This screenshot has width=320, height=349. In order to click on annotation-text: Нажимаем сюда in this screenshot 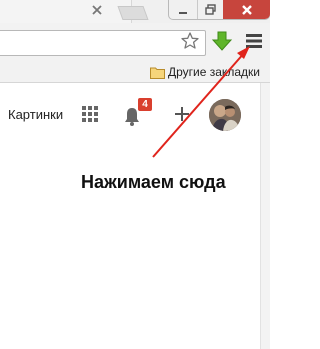, I will do `click(153, 182)`.